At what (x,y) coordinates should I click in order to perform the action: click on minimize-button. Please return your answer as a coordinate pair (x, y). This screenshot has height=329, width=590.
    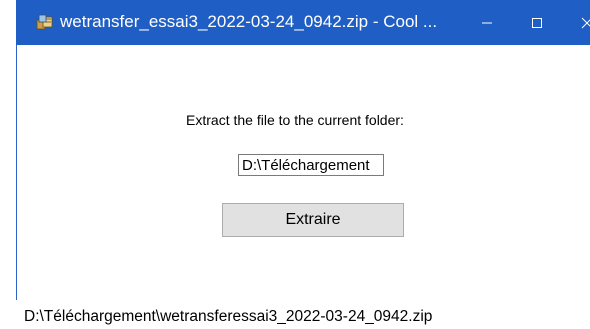
    Looking at the image, I should click on (487, 22).